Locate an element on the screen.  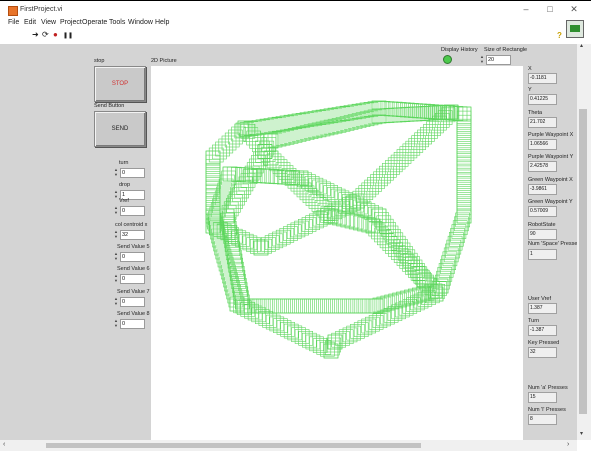
menu-window: Window is located at coordinates (140, 22).